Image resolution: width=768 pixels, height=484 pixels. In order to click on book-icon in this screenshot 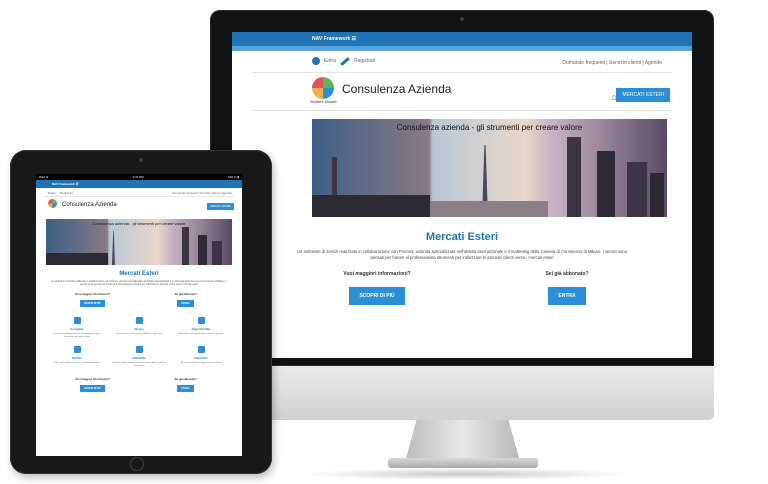, I will do `click(201, 320)`.